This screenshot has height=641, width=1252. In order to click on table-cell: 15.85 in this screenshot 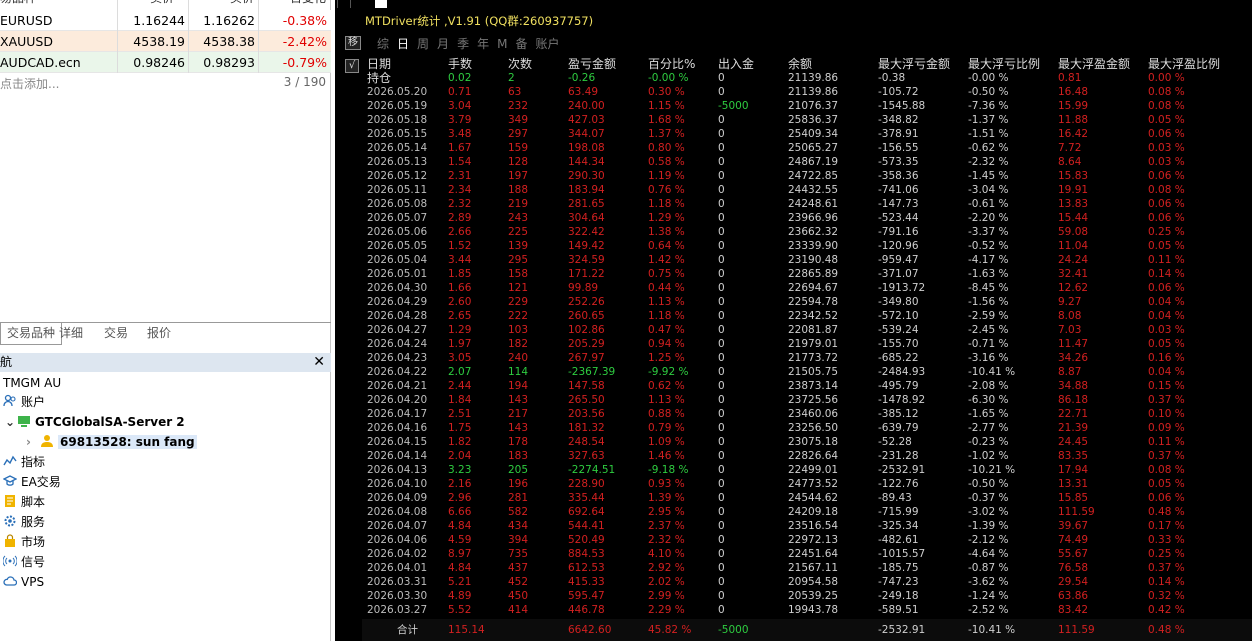, I will do `click(1073, 498)`.